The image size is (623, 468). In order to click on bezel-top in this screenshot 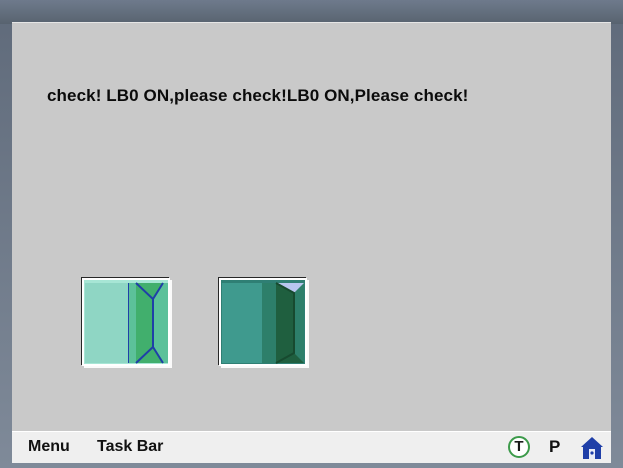, I will do `click(311, 12)`.